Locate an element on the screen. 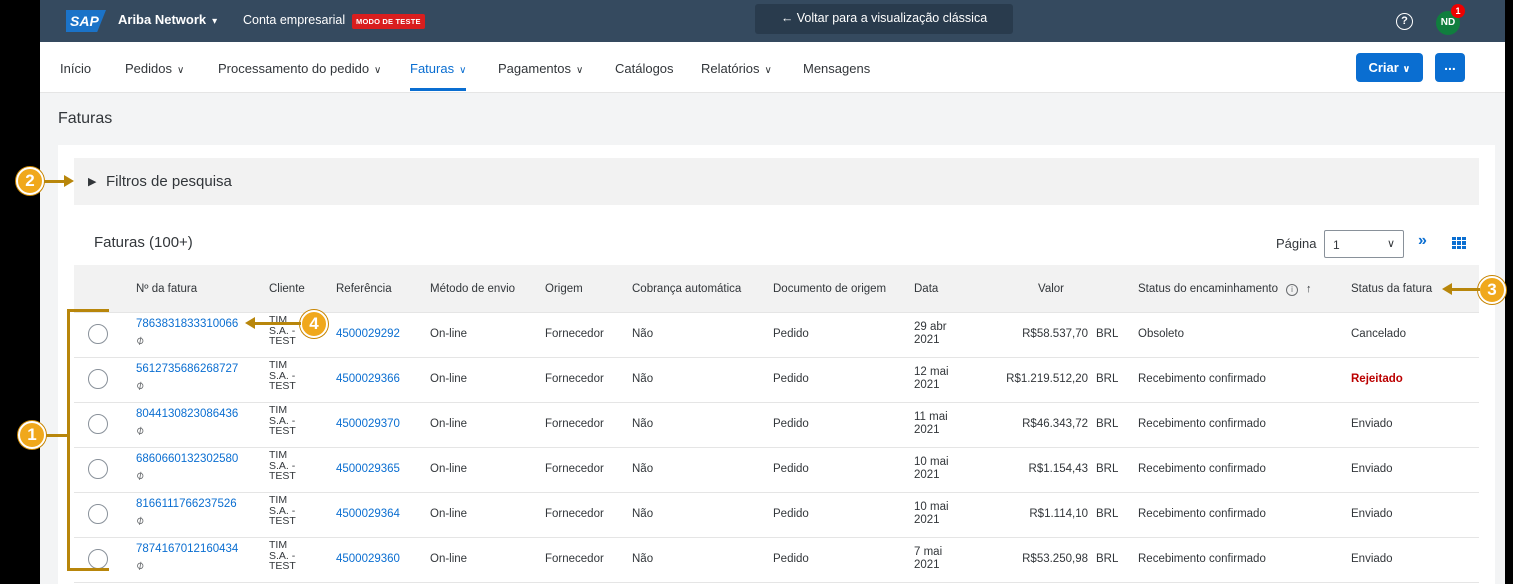  tab-mensagens: Mensagens is located at coordinates (836, 68).